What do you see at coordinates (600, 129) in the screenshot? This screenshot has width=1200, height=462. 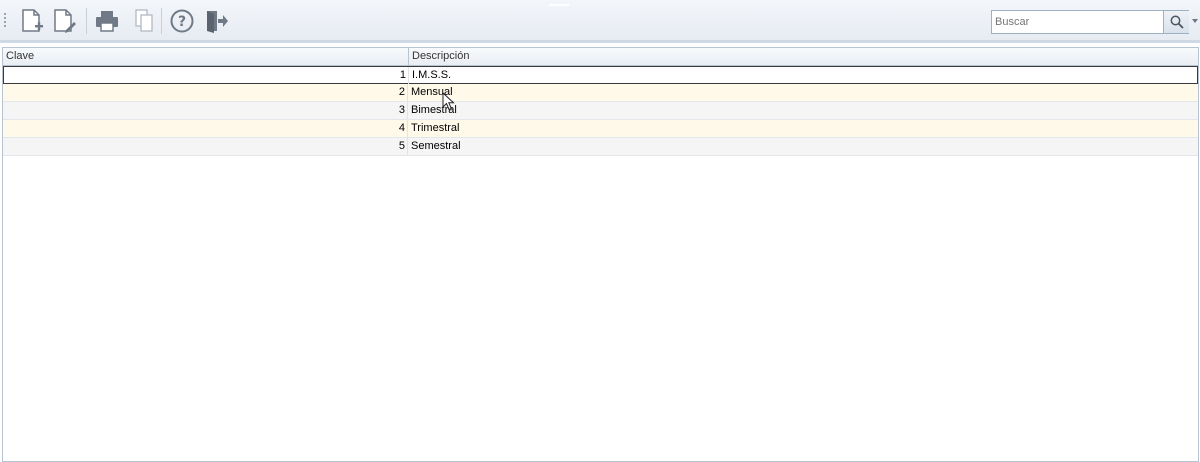 I see `table-row: 4 Trimestral` at bounding box center [600, 129].